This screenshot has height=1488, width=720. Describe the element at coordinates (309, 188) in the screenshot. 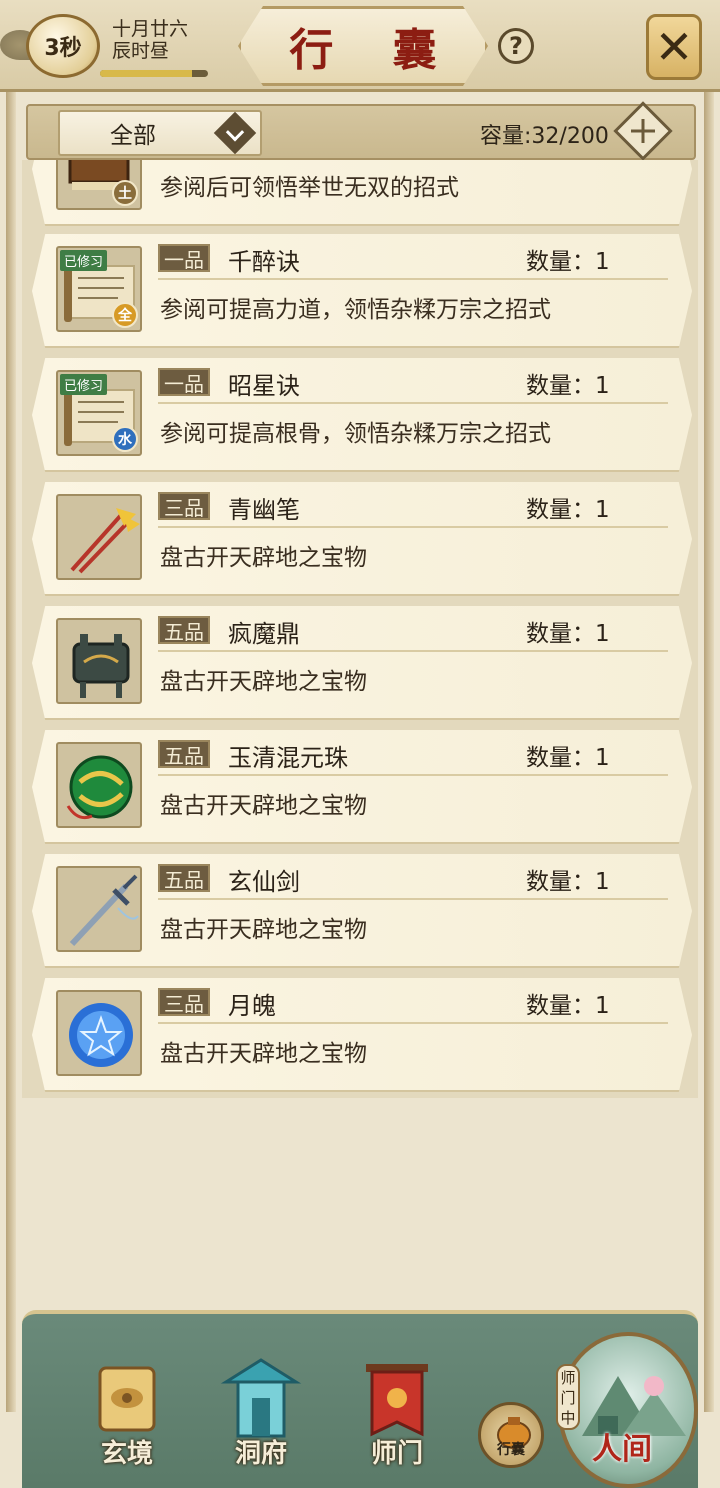

I see `item-description: 参阅后可领悟举世无双的招式` at that location.